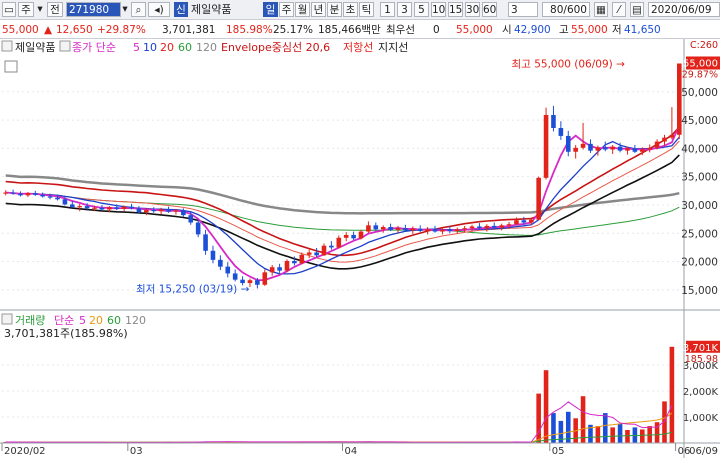 This screenshot has width=720, height=461. I want to click on volume-ratio-label: 185.98, so click(701, 359).